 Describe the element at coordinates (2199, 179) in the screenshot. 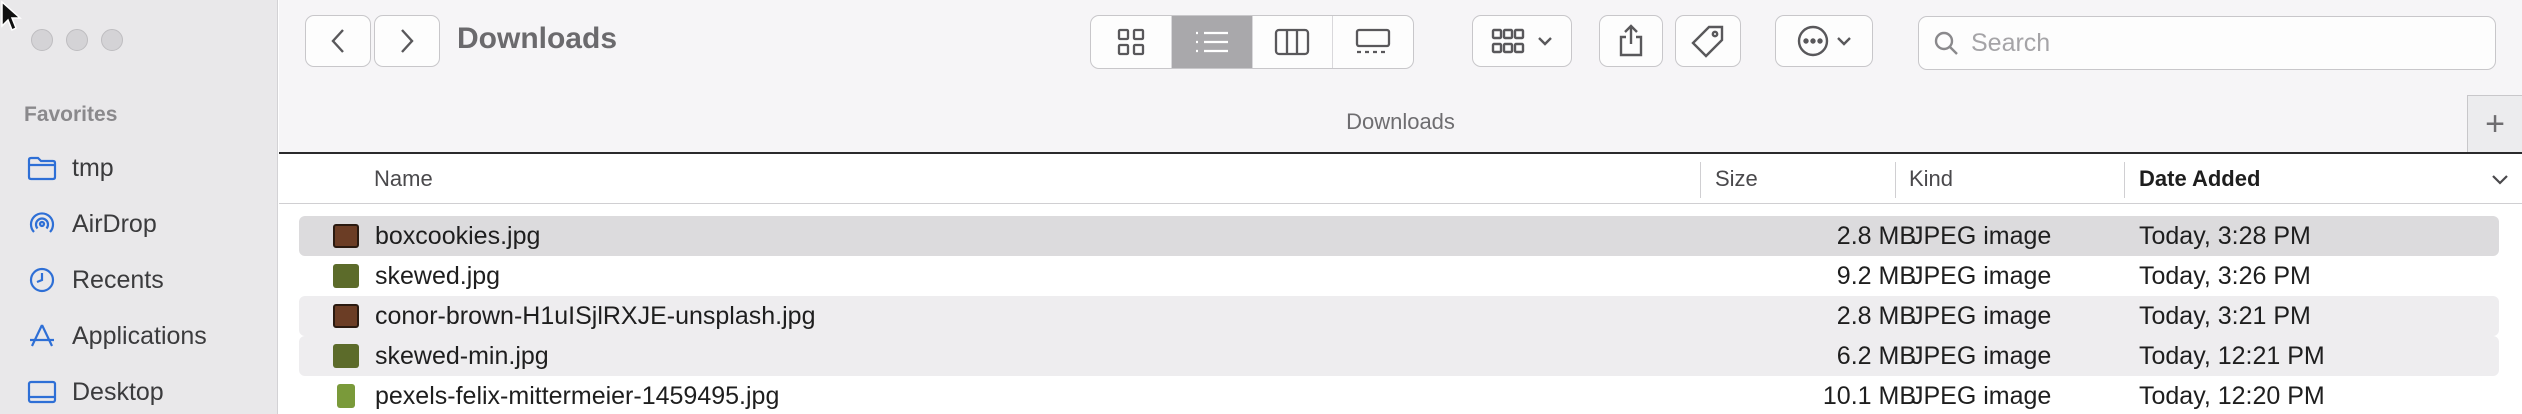

I see `column-header-date-added: Date Added` at that location.